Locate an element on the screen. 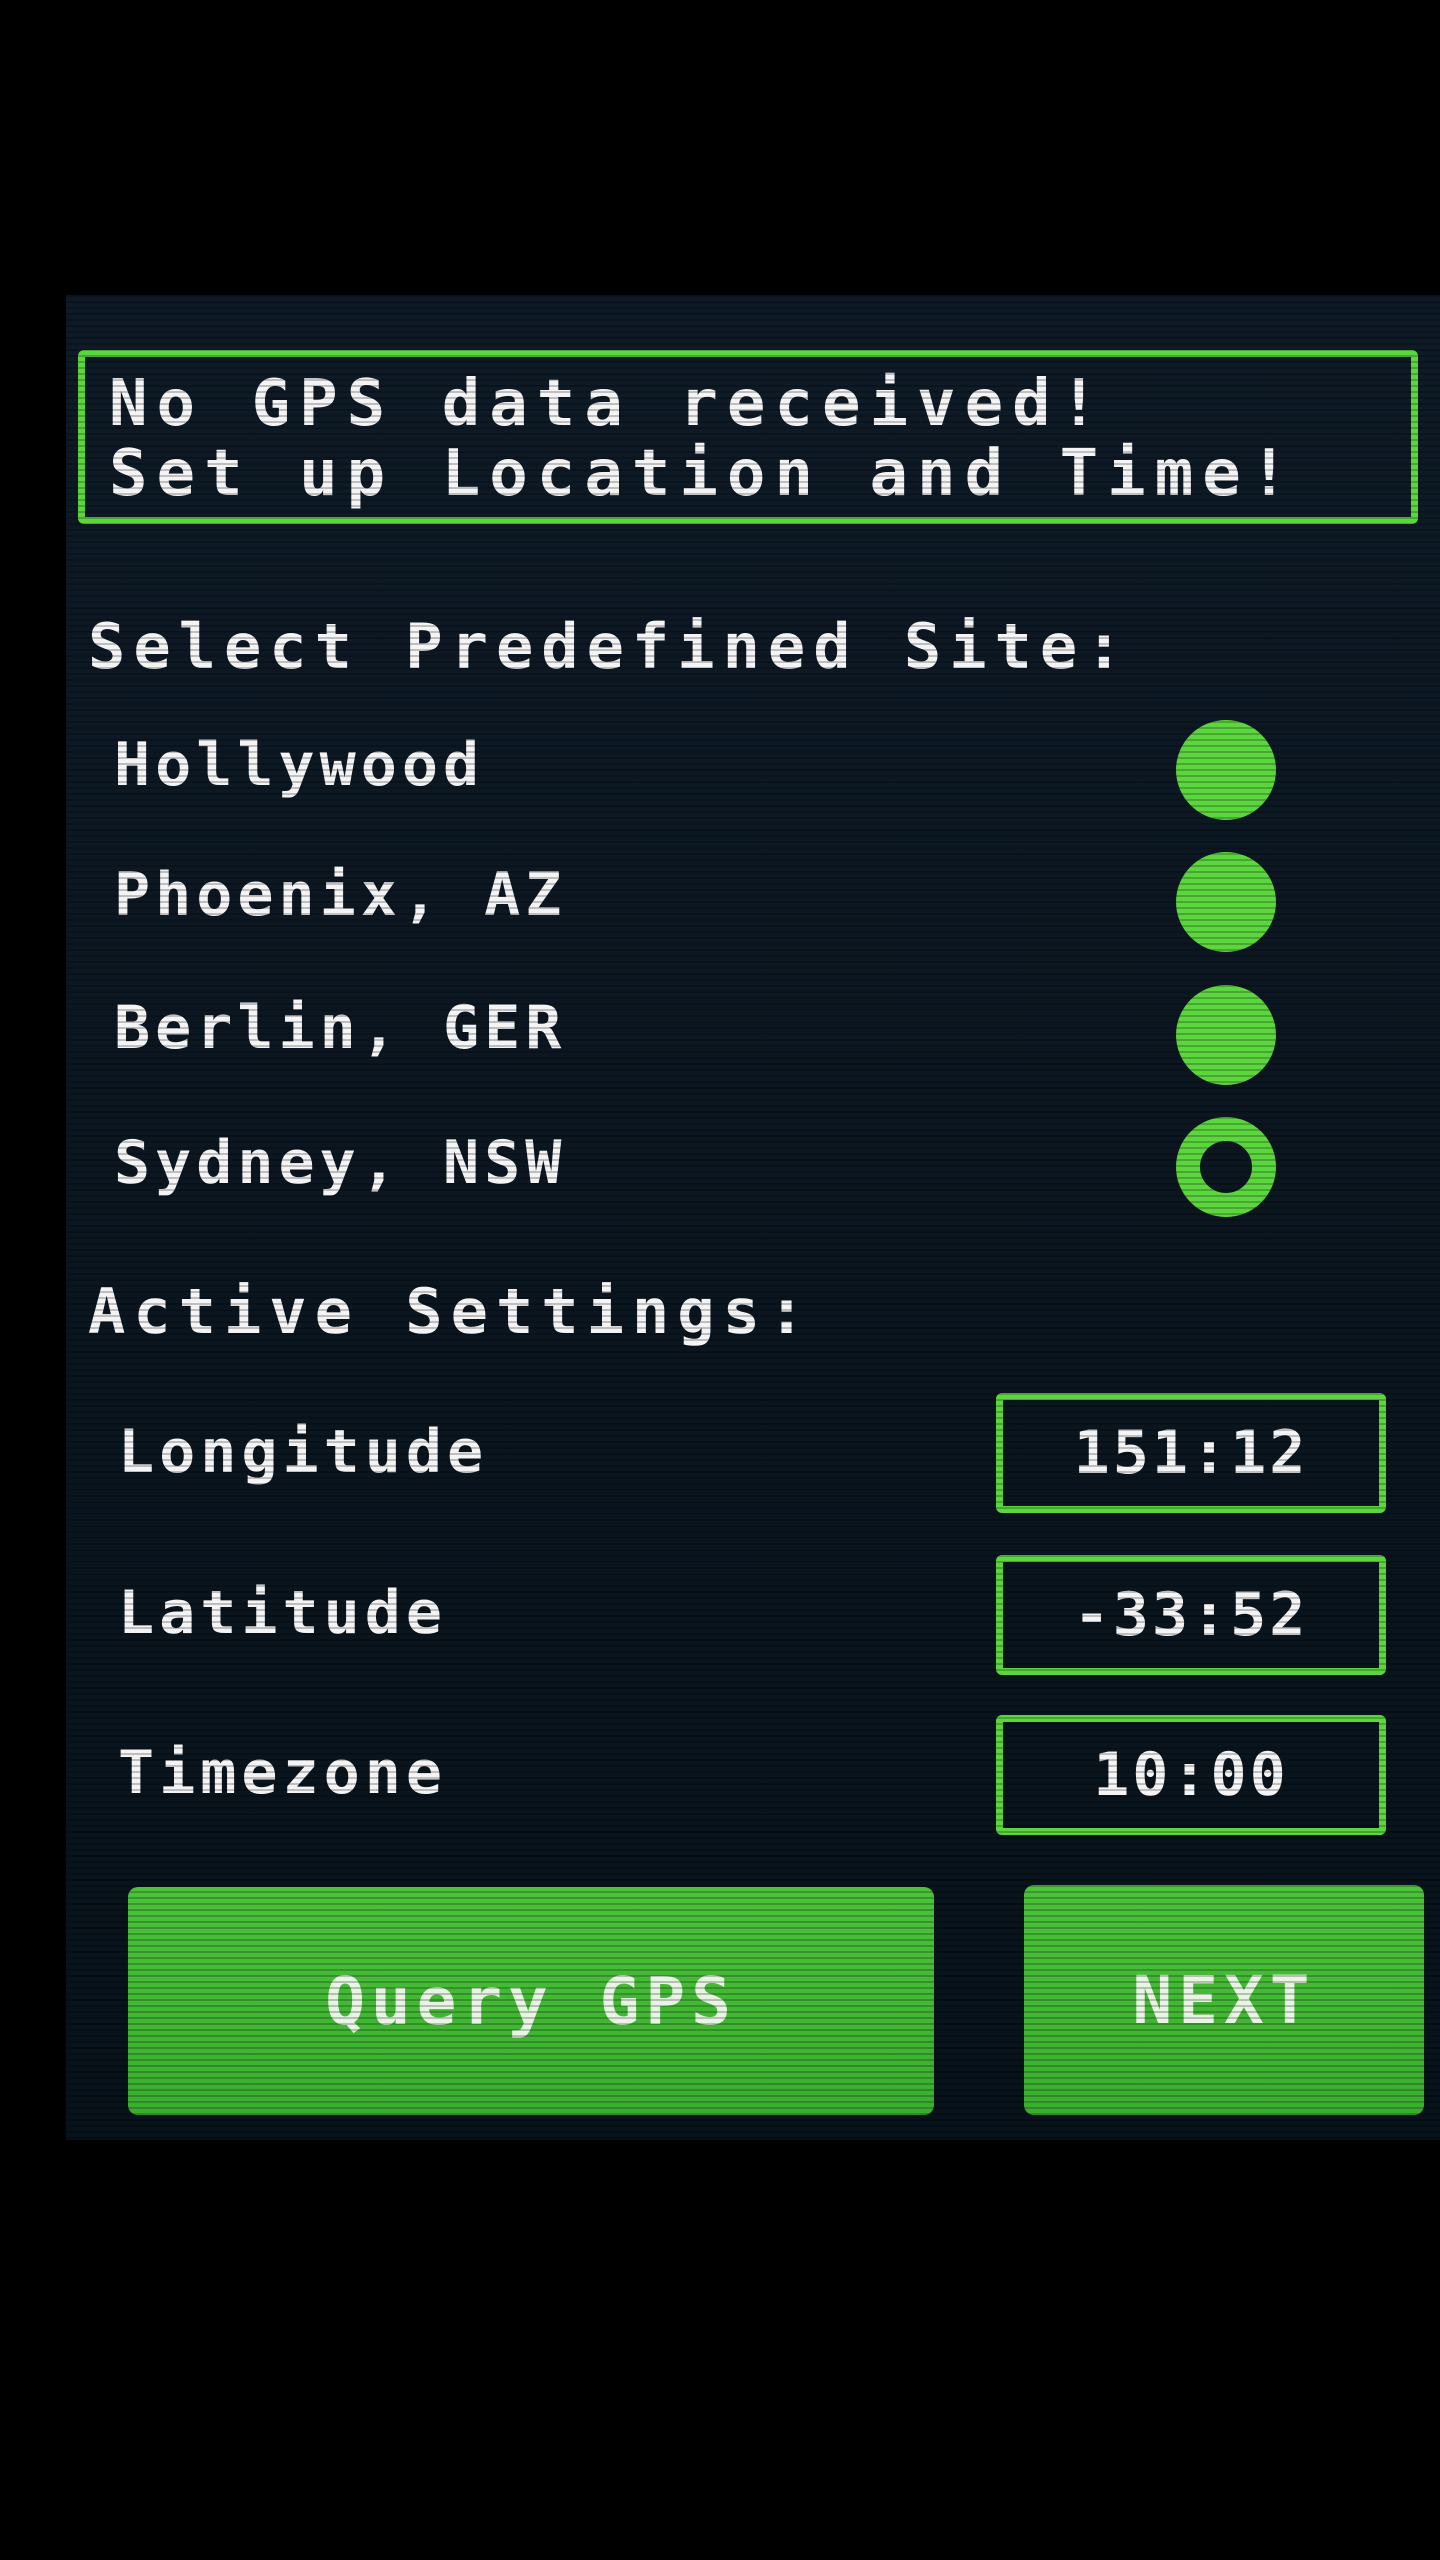 Image resolution: width=1440 pixels, height=2560 pixels. sites-heading: Select Predefined Site: is located at coordinates (609, 646).